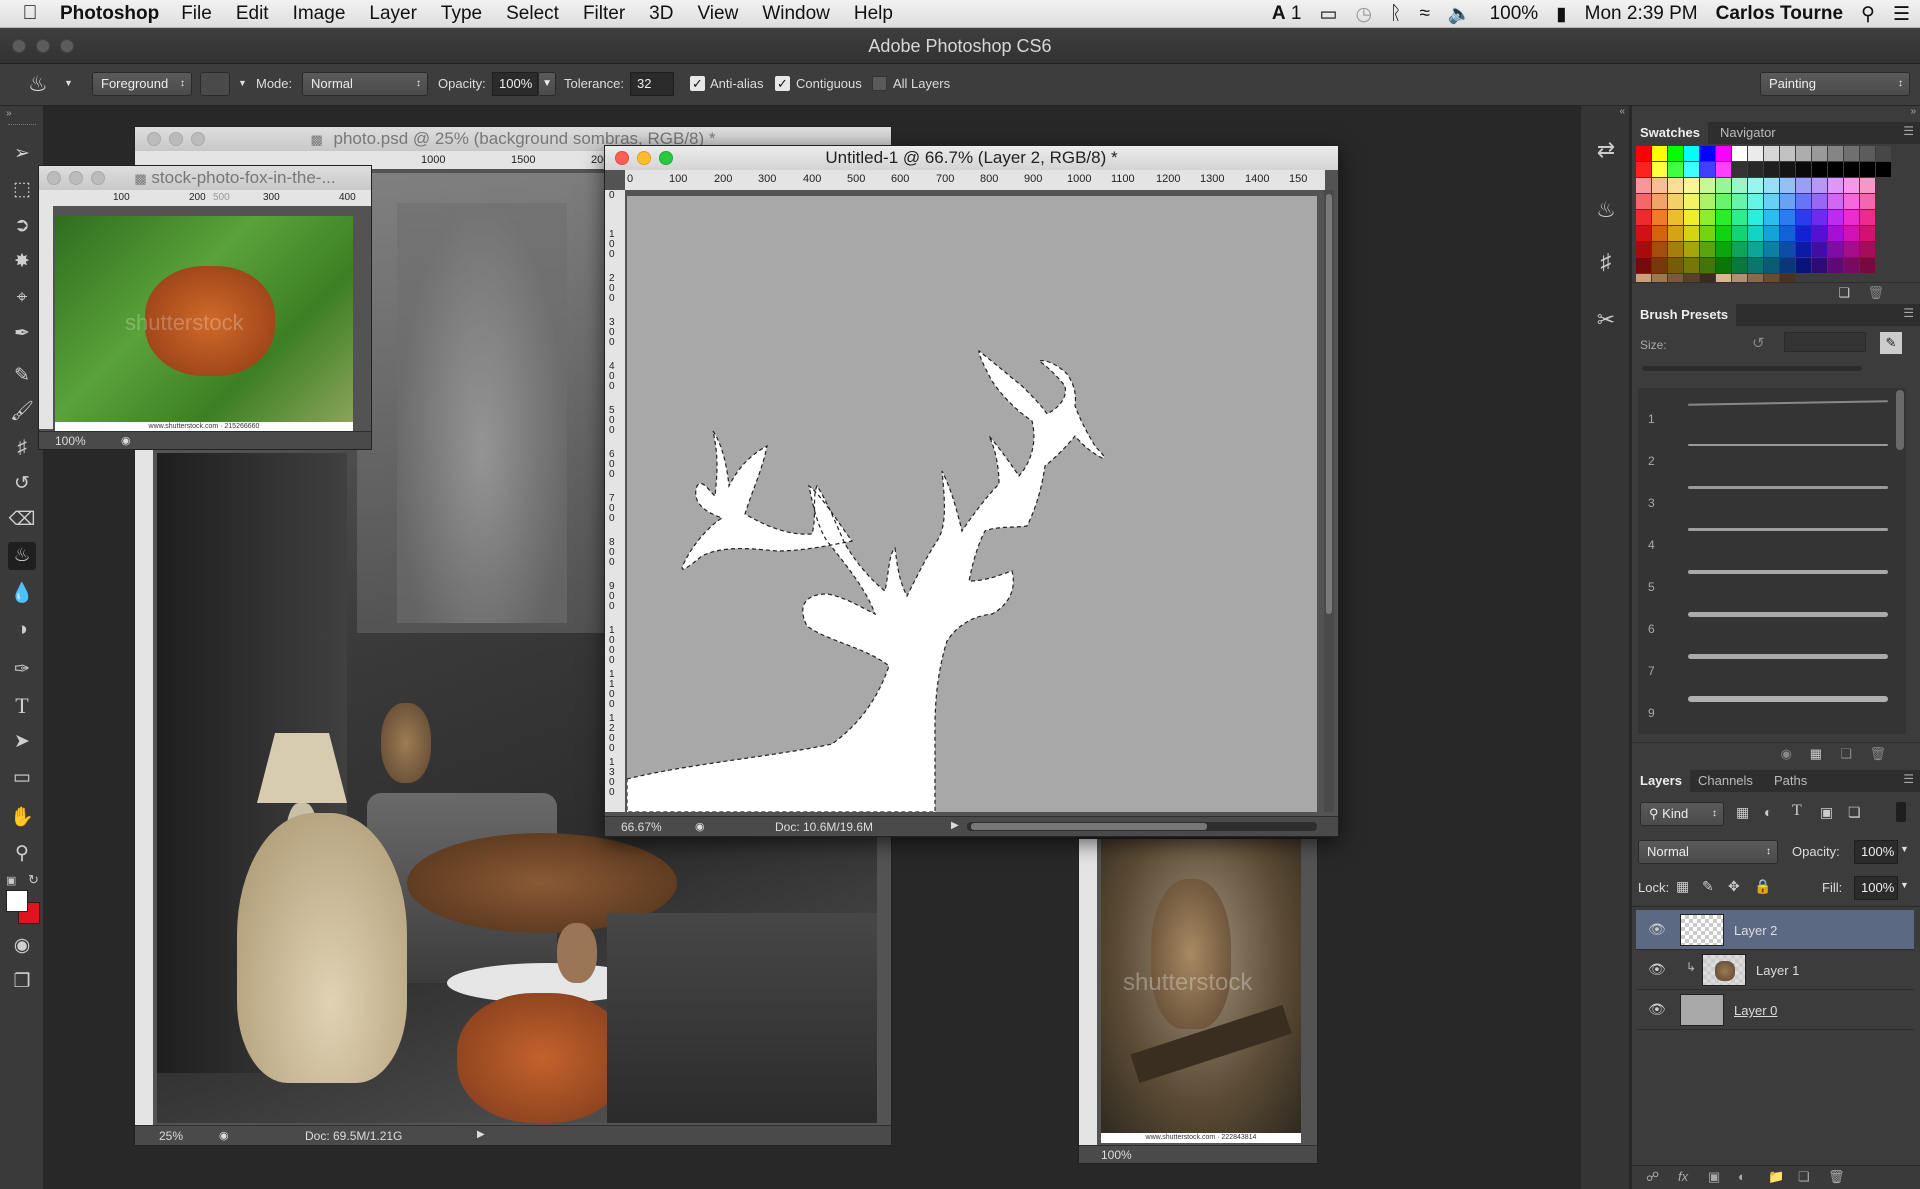 Image resolution: width=1920 pixels, height=1189 pixels. I want to click on paint-bucket-tool-preset-icon: ♨, so click(38, 84).